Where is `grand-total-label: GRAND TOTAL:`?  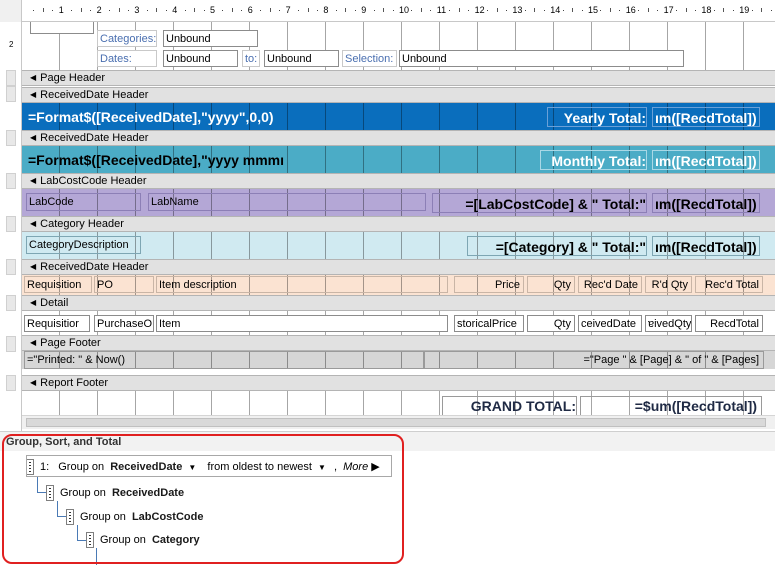 grand-total-label: GRAND TOTAL: is located at coordinates (509, 405).